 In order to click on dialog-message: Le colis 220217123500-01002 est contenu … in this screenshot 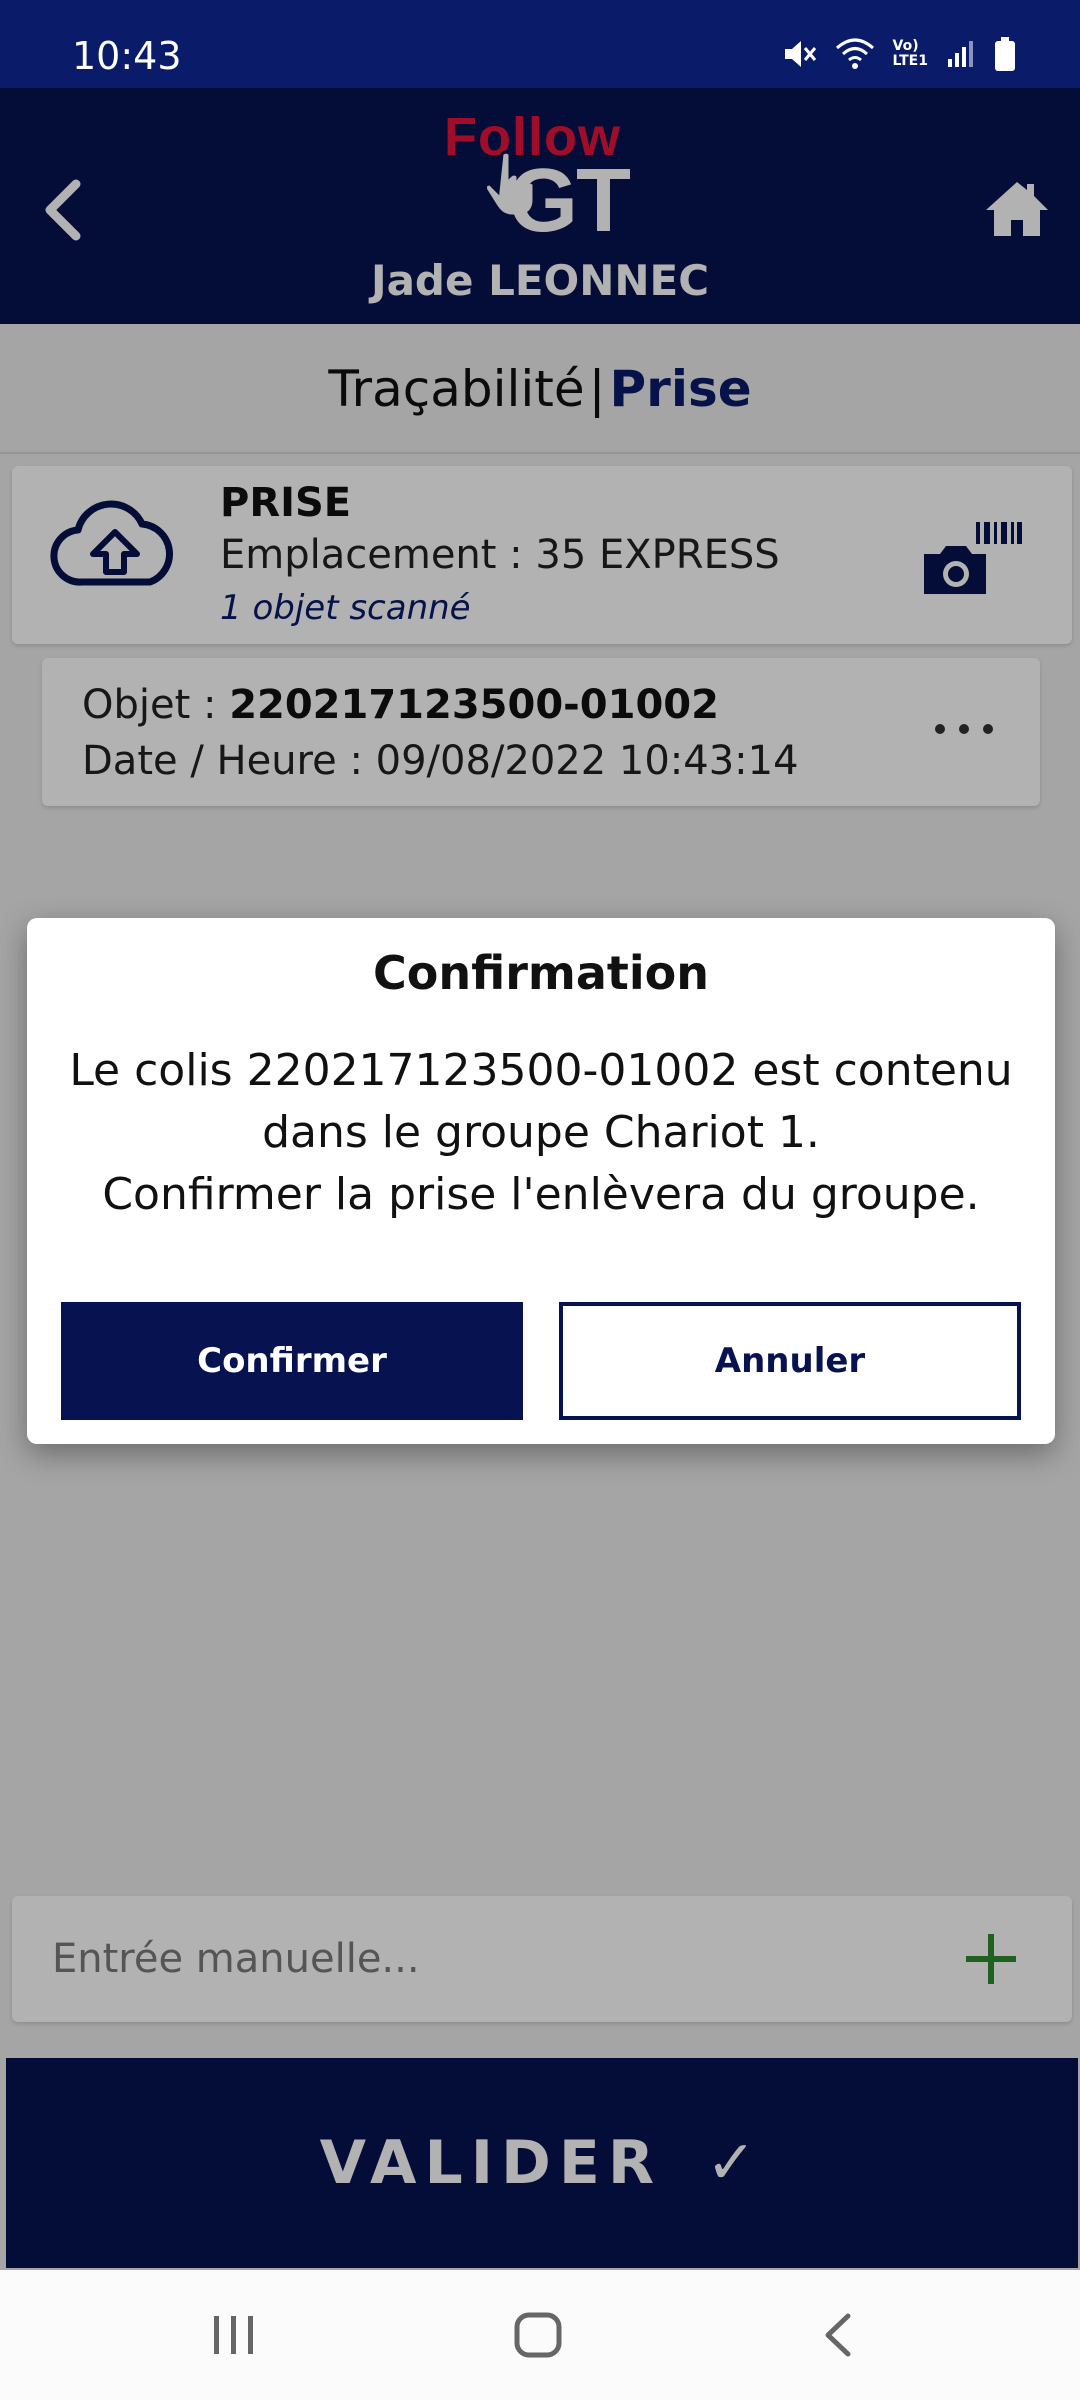, I will do `click(541, 1133)`.